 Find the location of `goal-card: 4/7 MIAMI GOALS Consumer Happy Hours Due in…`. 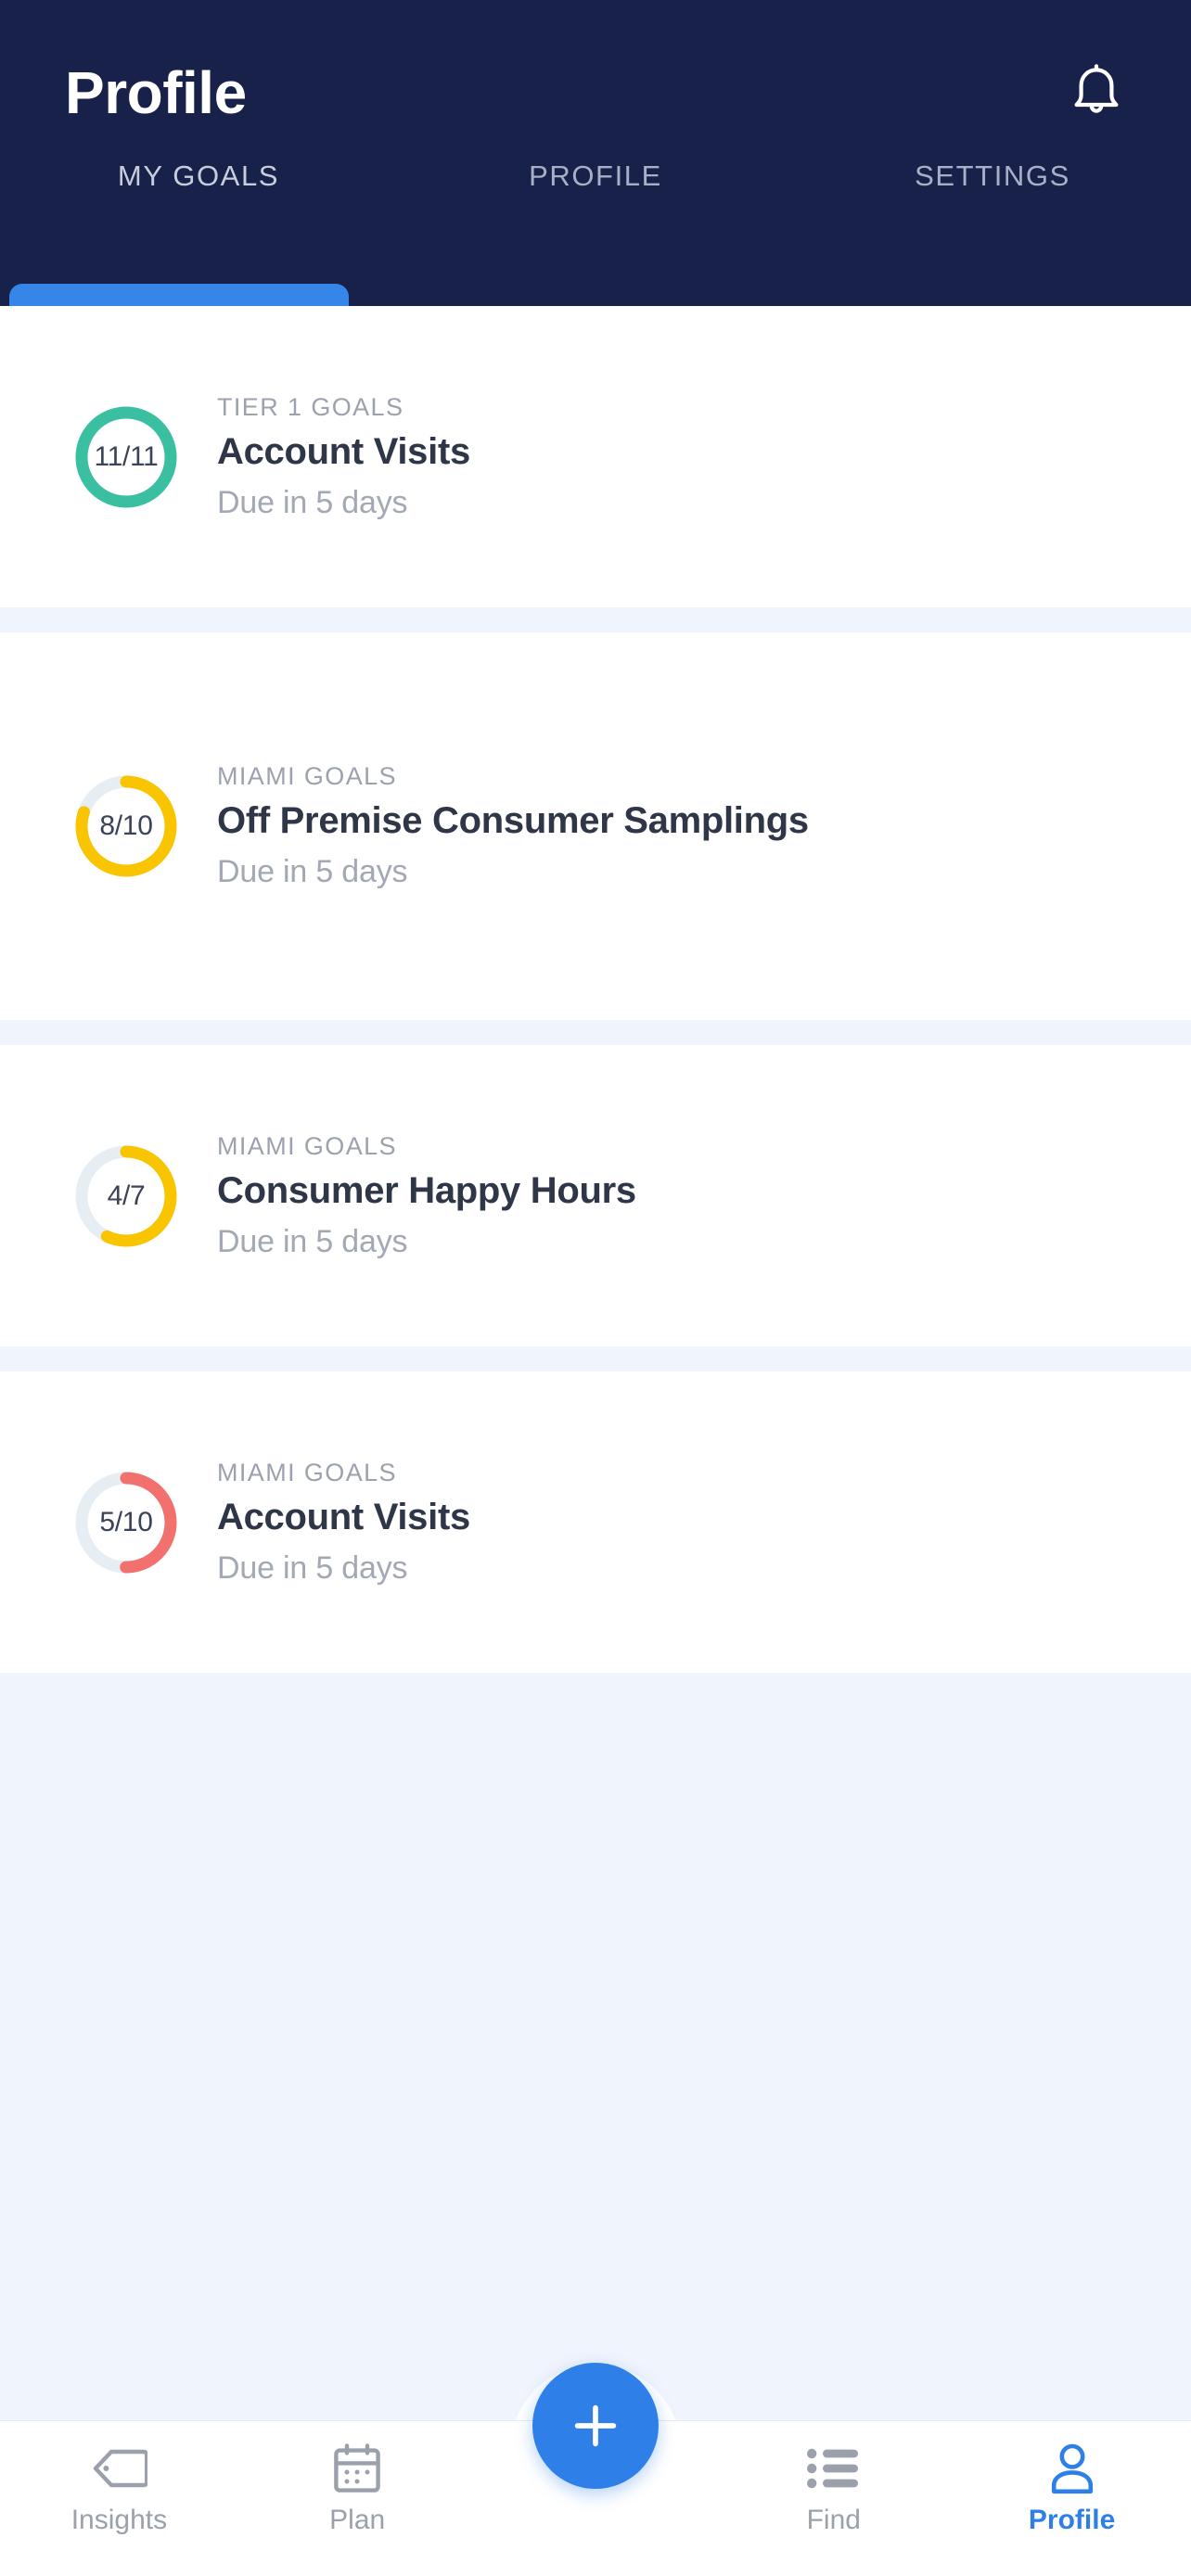

goal-card: 4/7 MIAMI GOALS Consumer Happy Hours Due in… is located at coordinates (595, 1196).